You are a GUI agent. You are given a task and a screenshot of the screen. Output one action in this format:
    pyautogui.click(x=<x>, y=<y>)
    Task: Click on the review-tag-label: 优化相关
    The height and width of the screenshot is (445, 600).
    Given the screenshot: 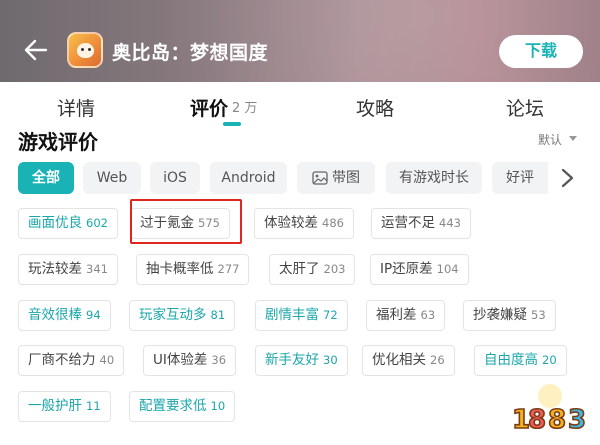 What is the action you would take?
    pyautogui.click(x=399, y=360)
    